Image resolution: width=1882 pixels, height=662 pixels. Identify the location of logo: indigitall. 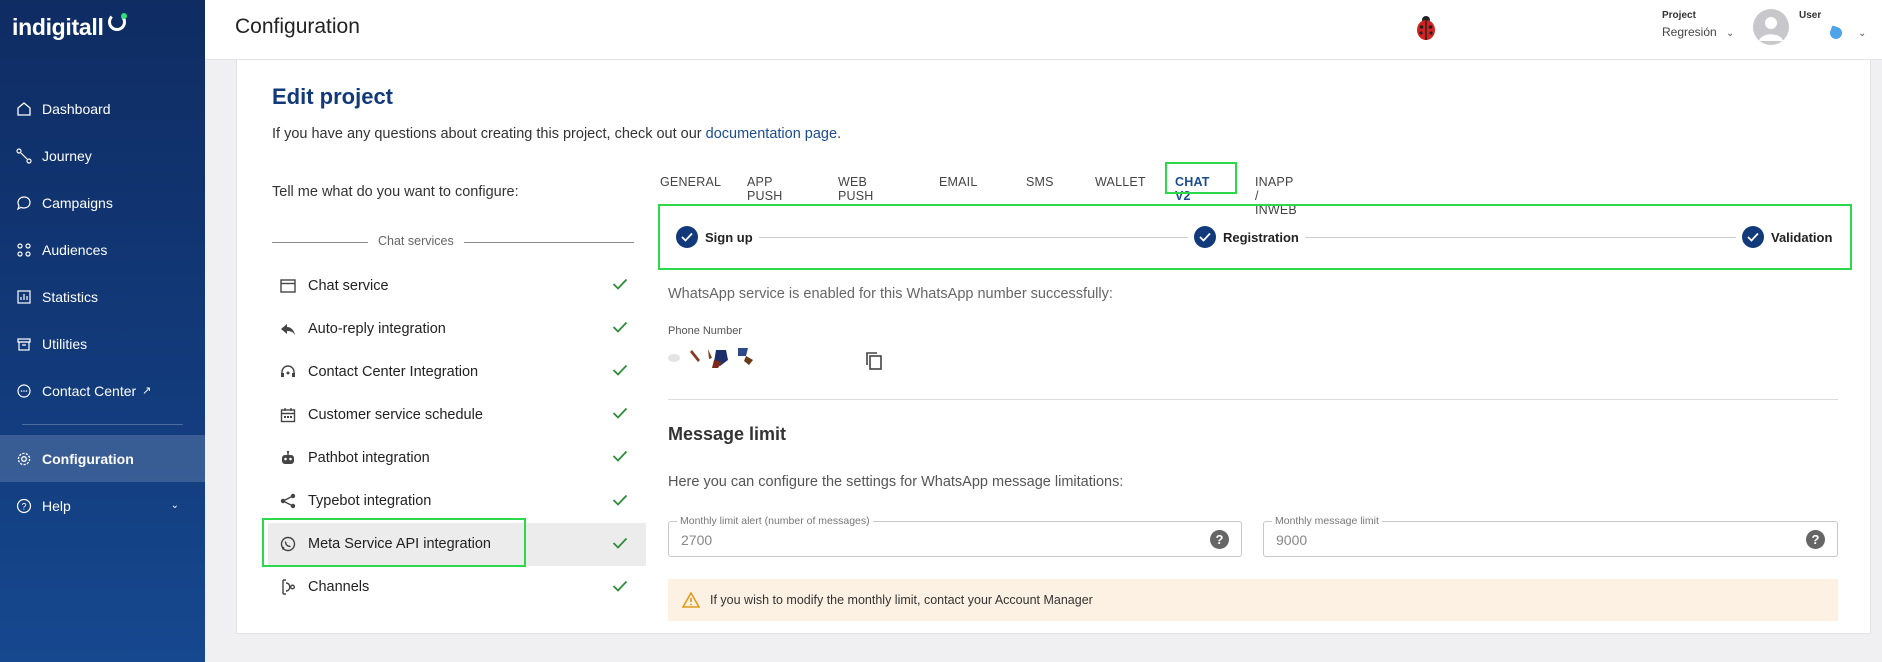
(58, 27).